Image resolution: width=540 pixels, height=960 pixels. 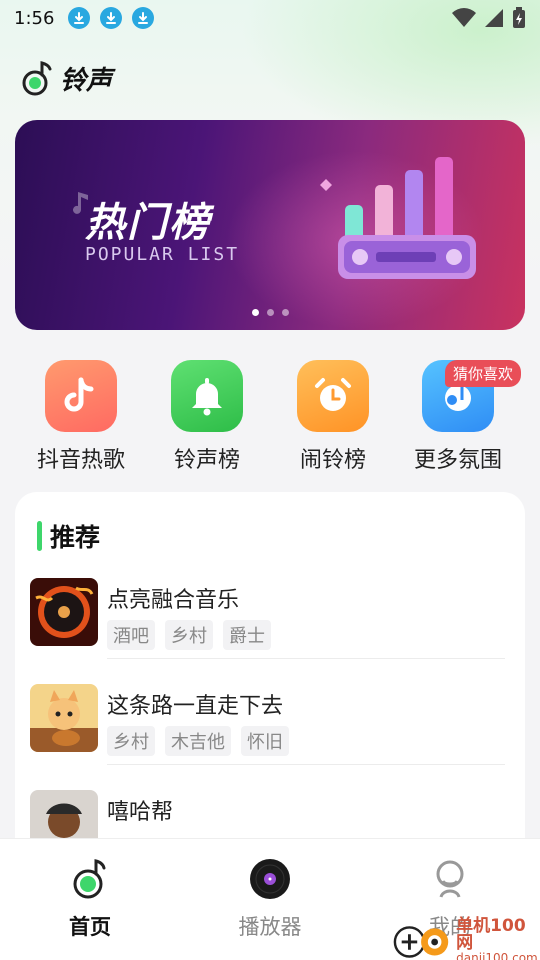 I want to click on tab-home: 首页, so click(x=90, y=899).